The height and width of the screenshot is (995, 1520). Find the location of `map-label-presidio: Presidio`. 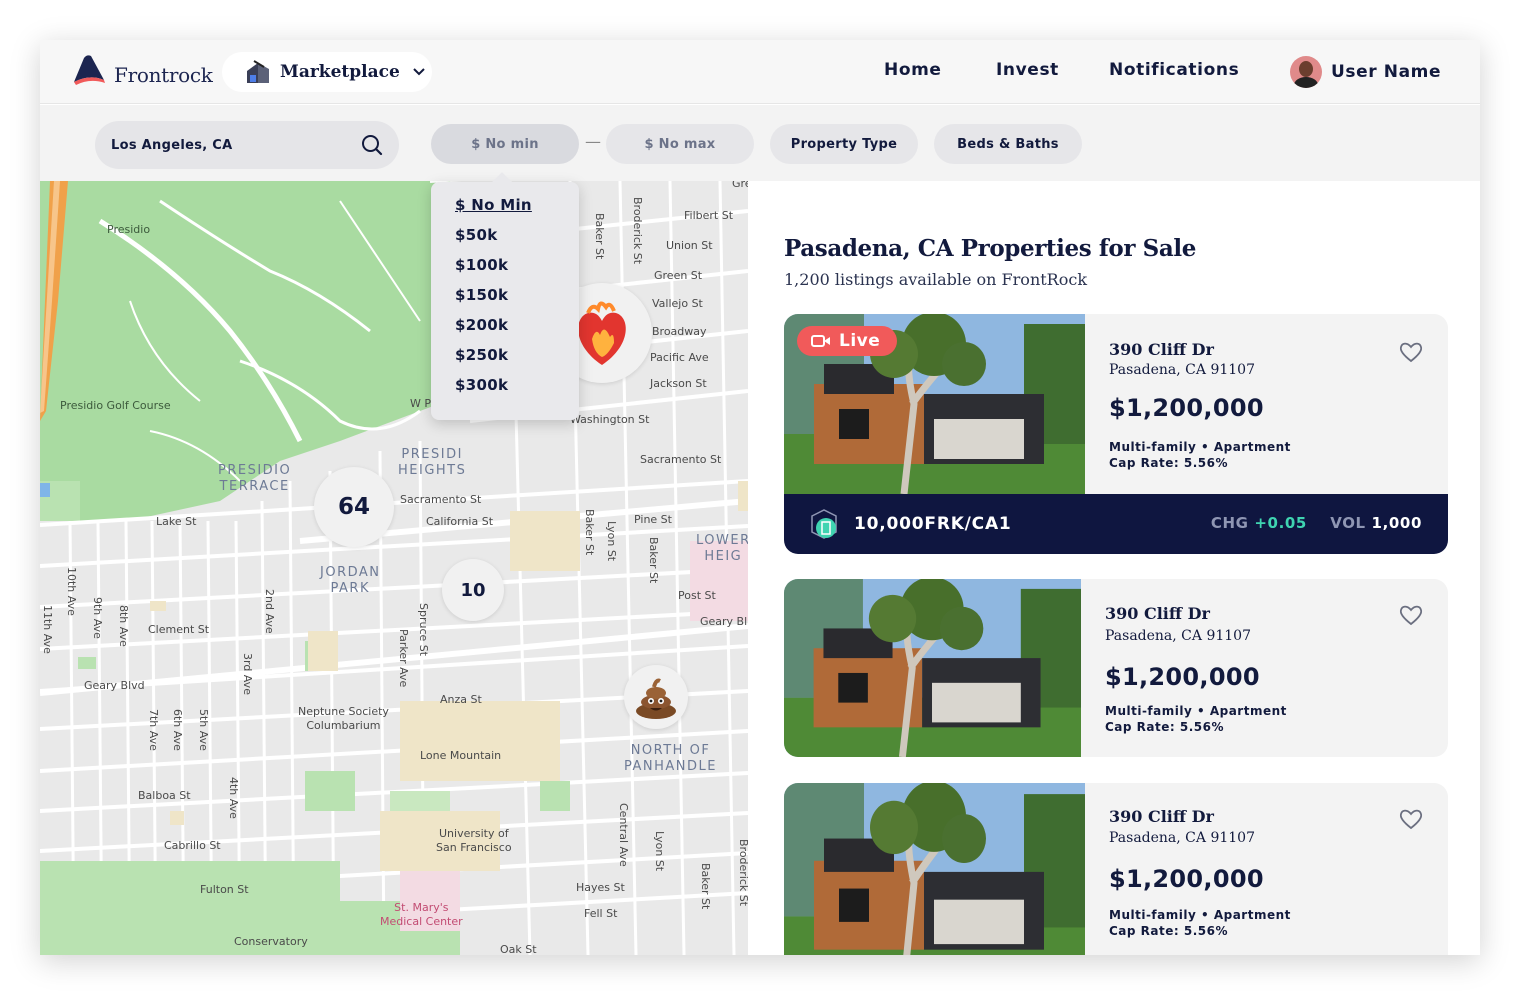

map-label-presidio: Presidio is located at coordinates (129, 229).